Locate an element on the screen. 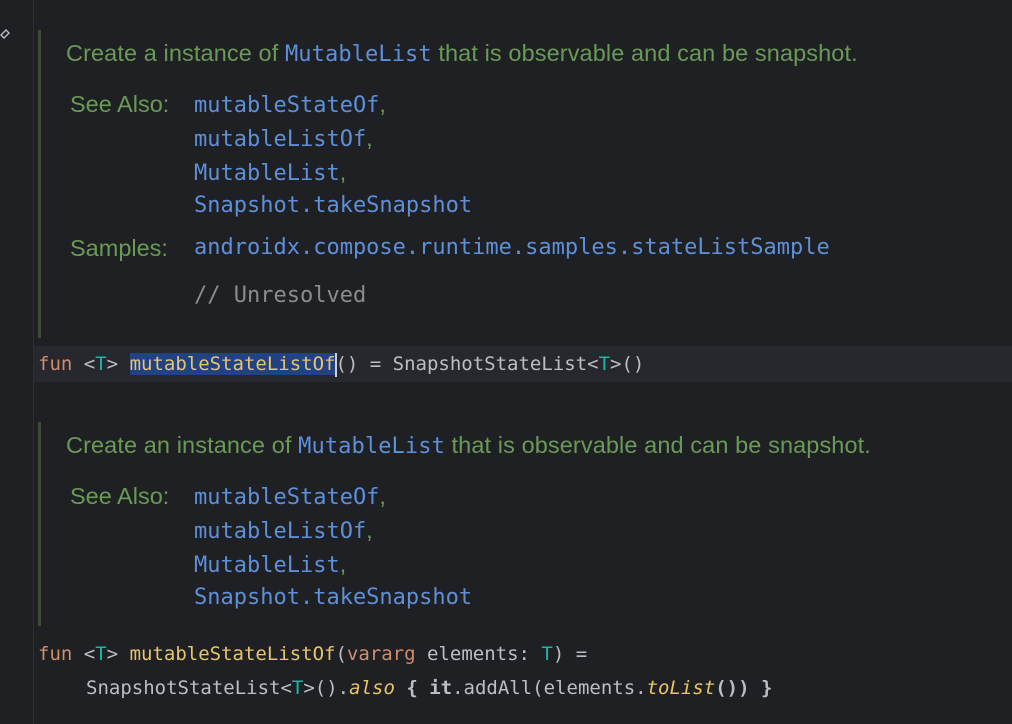 This screenshot has width=1012, height=724. sample-comment: // Unresolved is located at coordinates (280, 295).